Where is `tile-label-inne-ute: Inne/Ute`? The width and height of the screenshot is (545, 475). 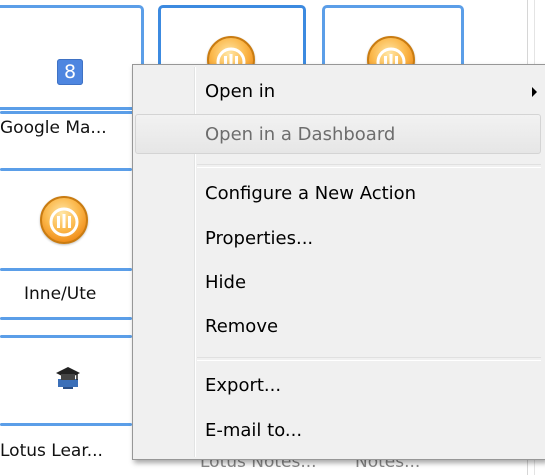 tile-label-inne-ute: Inne/Ute is located at coordinates (60, 294).